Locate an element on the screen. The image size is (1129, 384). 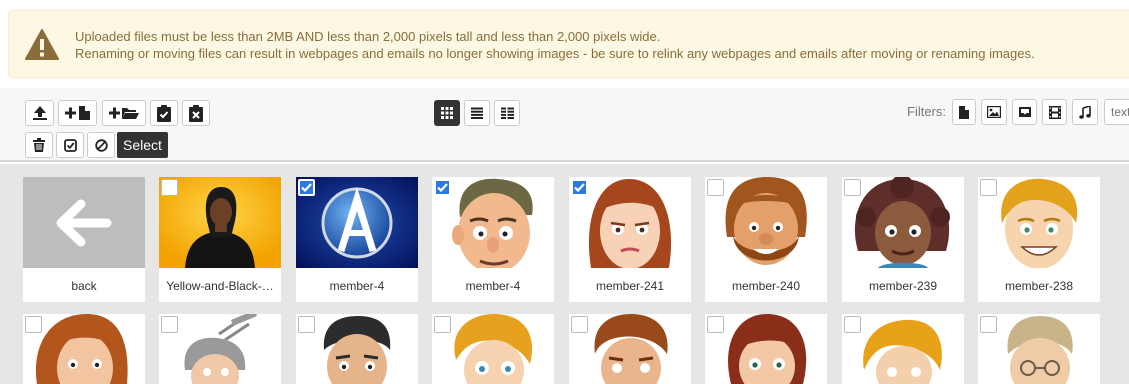
filter-archives-button is located at coordinates (1024, 112).